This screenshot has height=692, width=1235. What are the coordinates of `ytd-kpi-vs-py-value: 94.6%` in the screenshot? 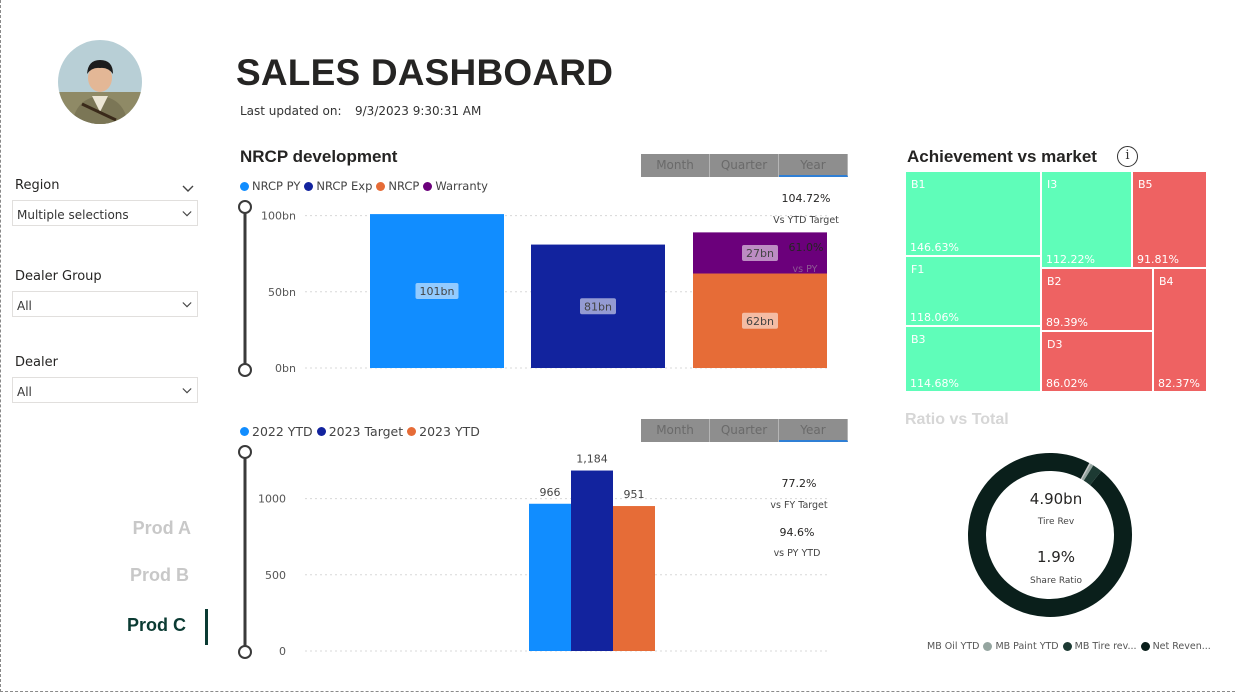 It's located at (797, 532).